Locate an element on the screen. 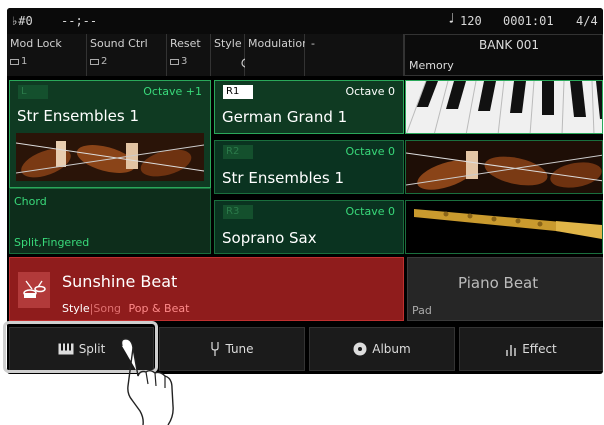 This screenshot has height=425, width=604. measure-counter: 0001:01 is located at coordinates (528, 21).